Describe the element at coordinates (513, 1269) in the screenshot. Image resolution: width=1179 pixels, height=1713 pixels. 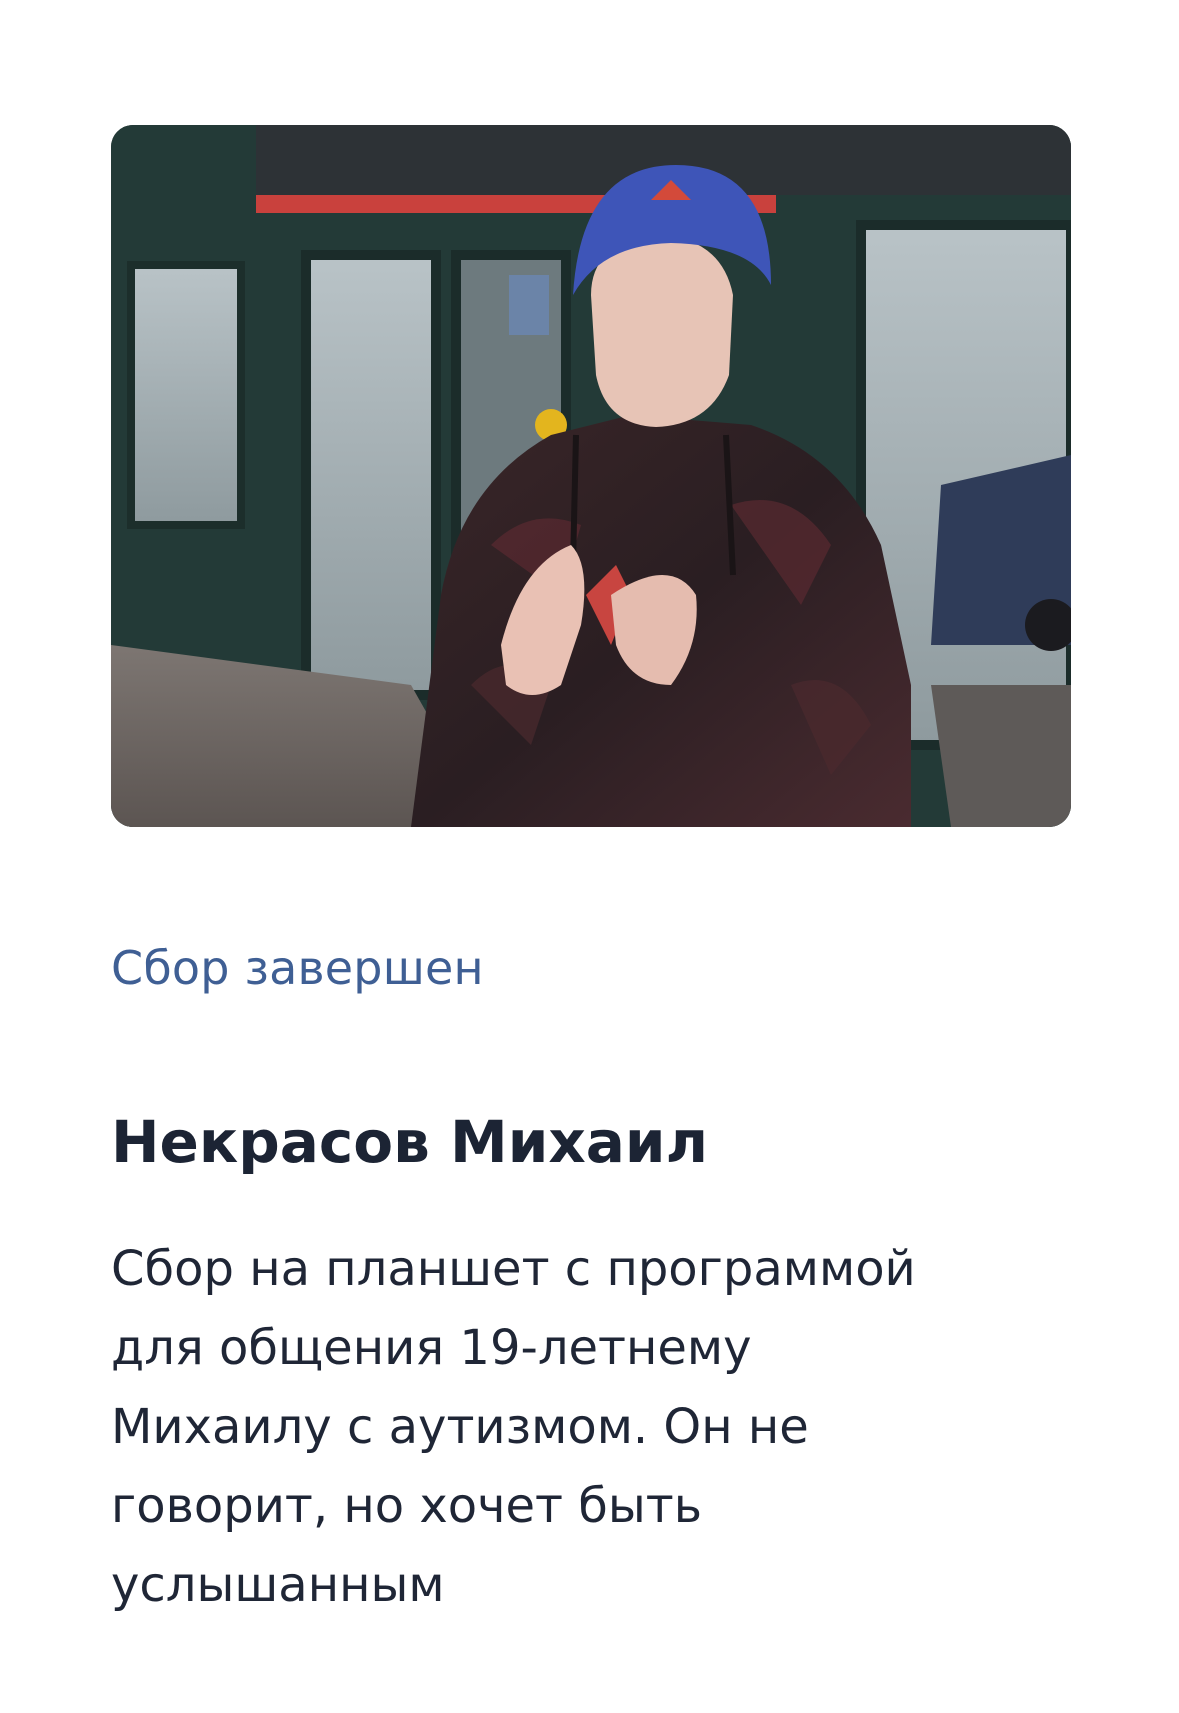
I see `description-line: Сбор на планшет с программой` at that location.